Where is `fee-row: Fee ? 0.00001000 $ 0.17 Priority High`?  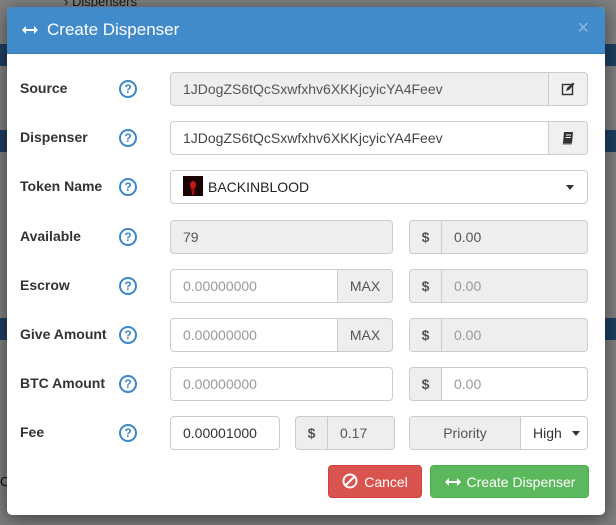
fee-row: Fee ? 0.00001000 $ 0.17 Priority High is located at coordinates (306, 433).